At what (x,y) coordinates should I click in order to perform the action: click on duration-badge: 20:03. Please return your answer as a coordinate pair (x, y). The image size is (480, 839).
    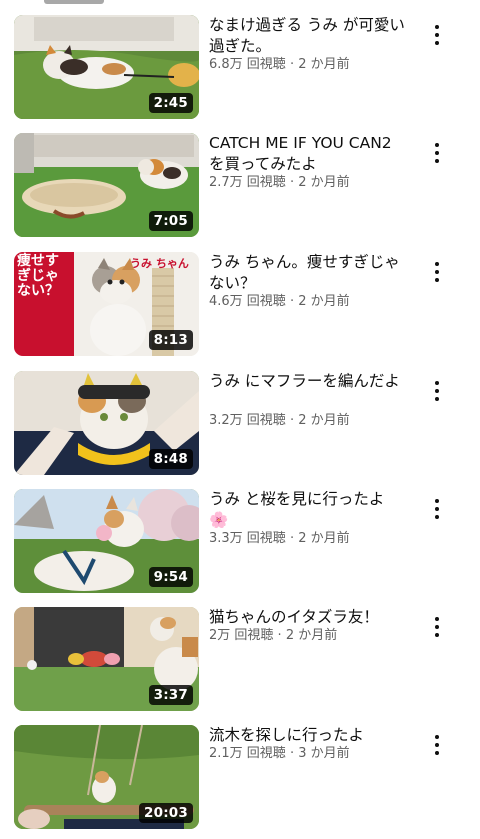
    Looking at the image, I should click on (166, 813).